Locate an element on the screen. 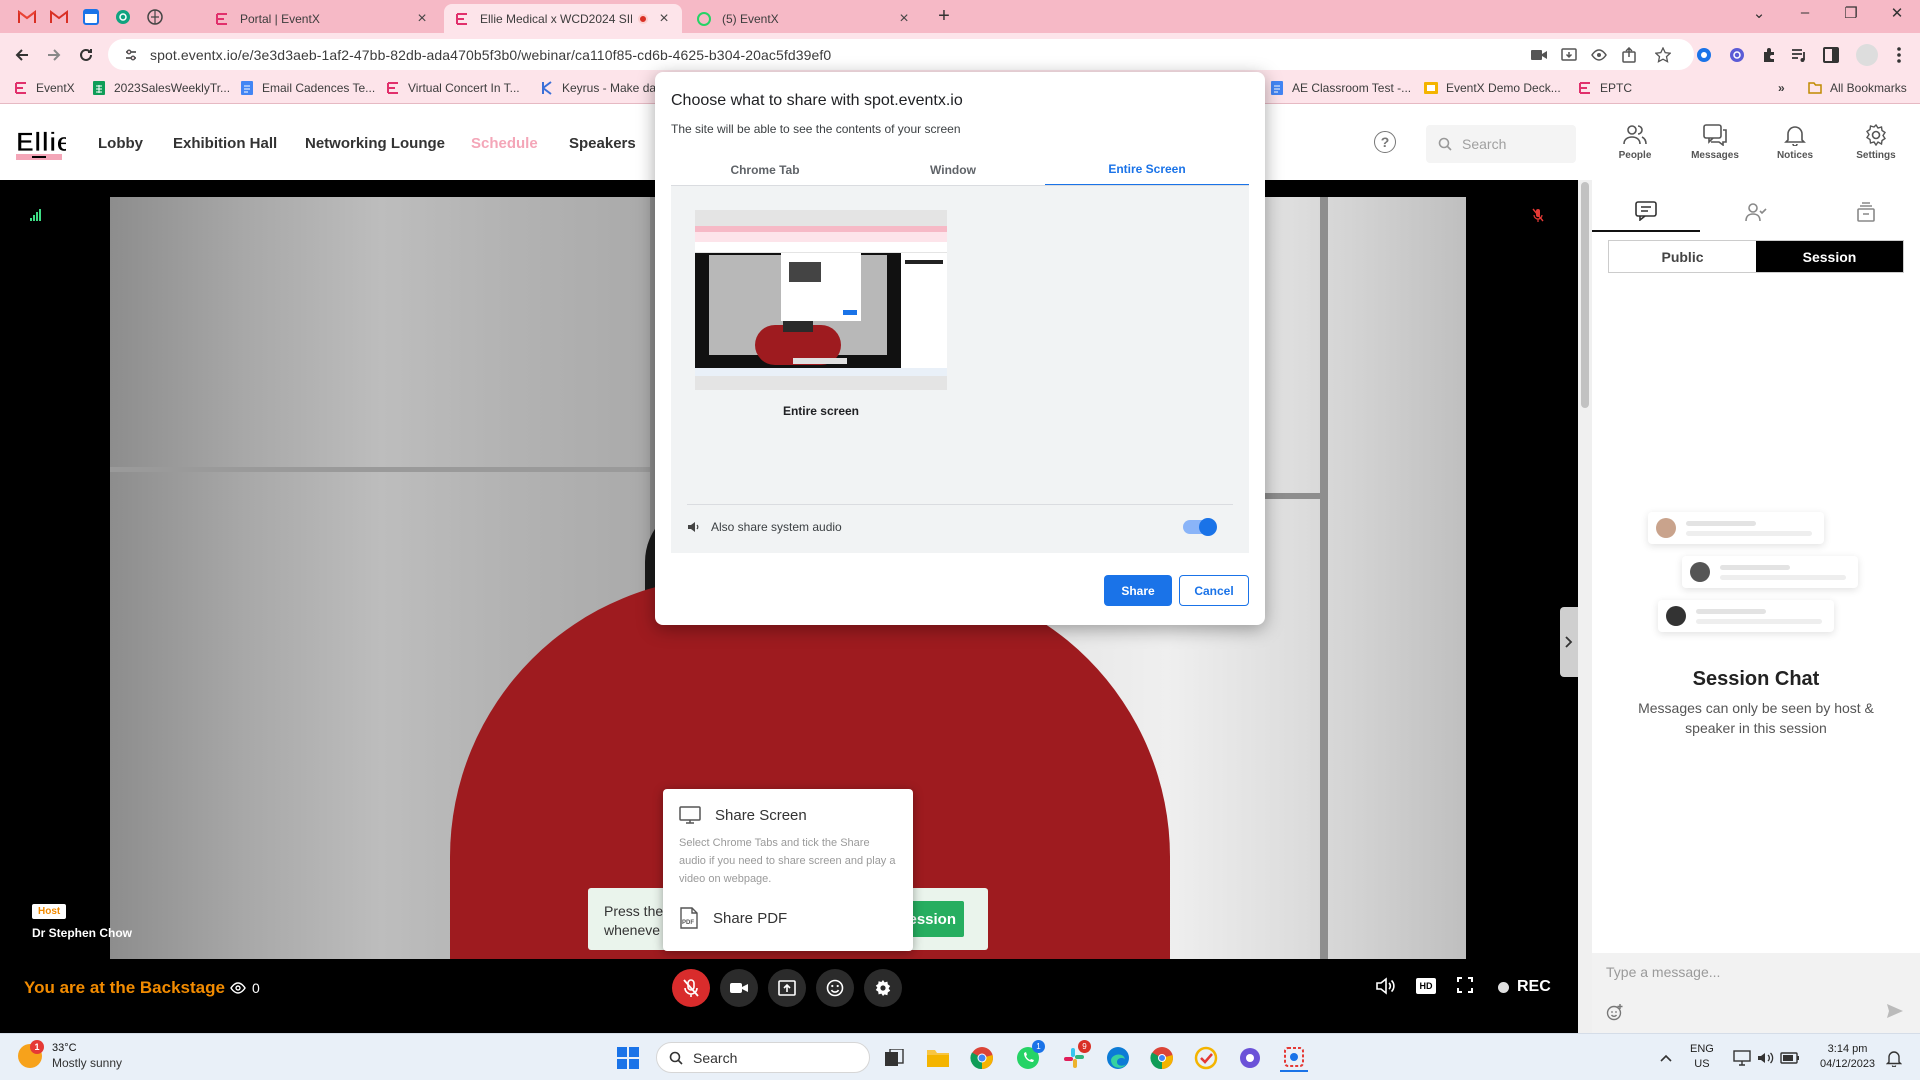  share-audio-toggle is located at coordinates (1200, 527).